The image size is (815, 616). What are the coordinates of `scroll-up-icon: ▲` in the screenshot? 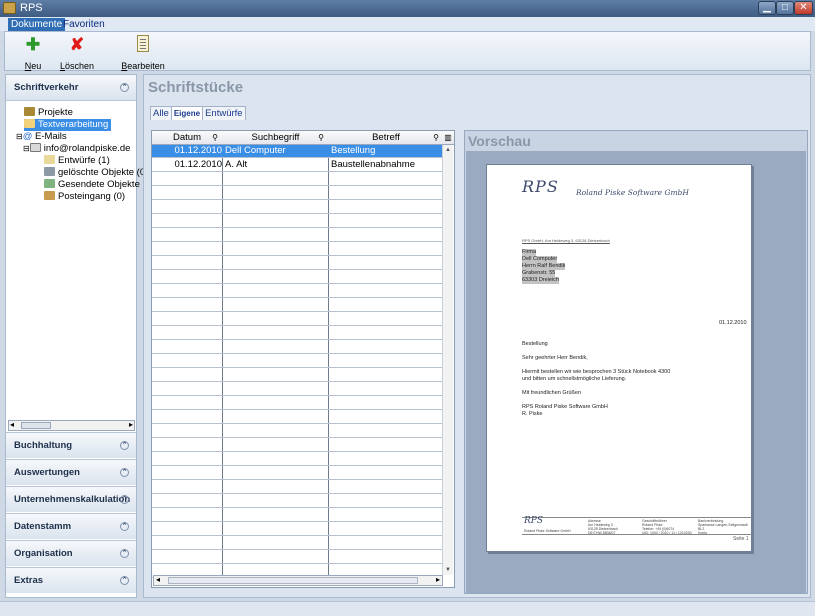 It's located at (448, 150).